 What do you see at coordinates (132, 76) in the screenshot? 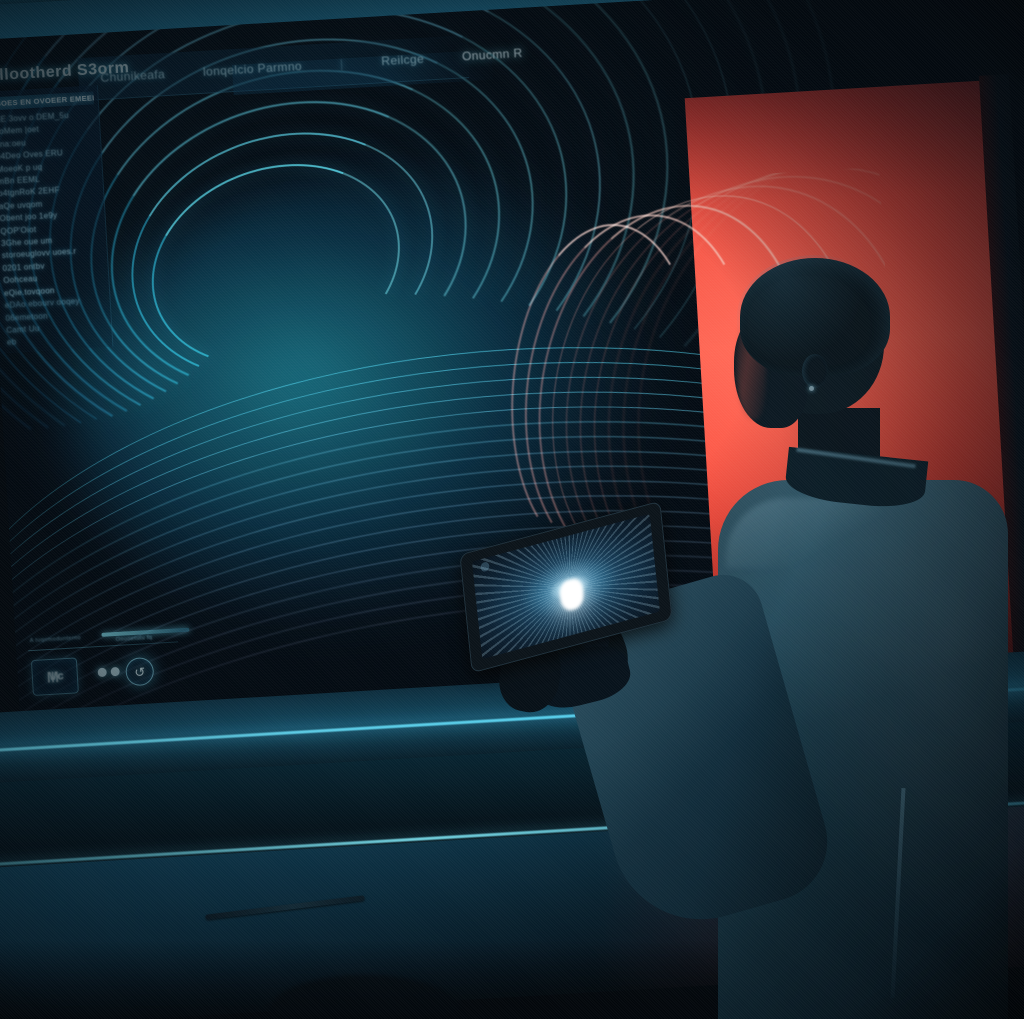
I see `tab-0: Chunikeafa` at bounding box center [132, 76].